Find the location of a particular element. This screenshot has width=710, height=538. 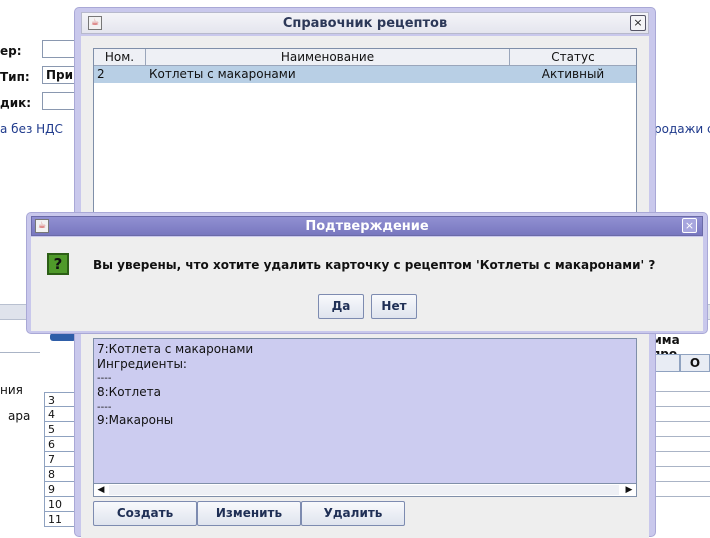

no-vat-link: а без НДС is located at coordinates (31, 129).